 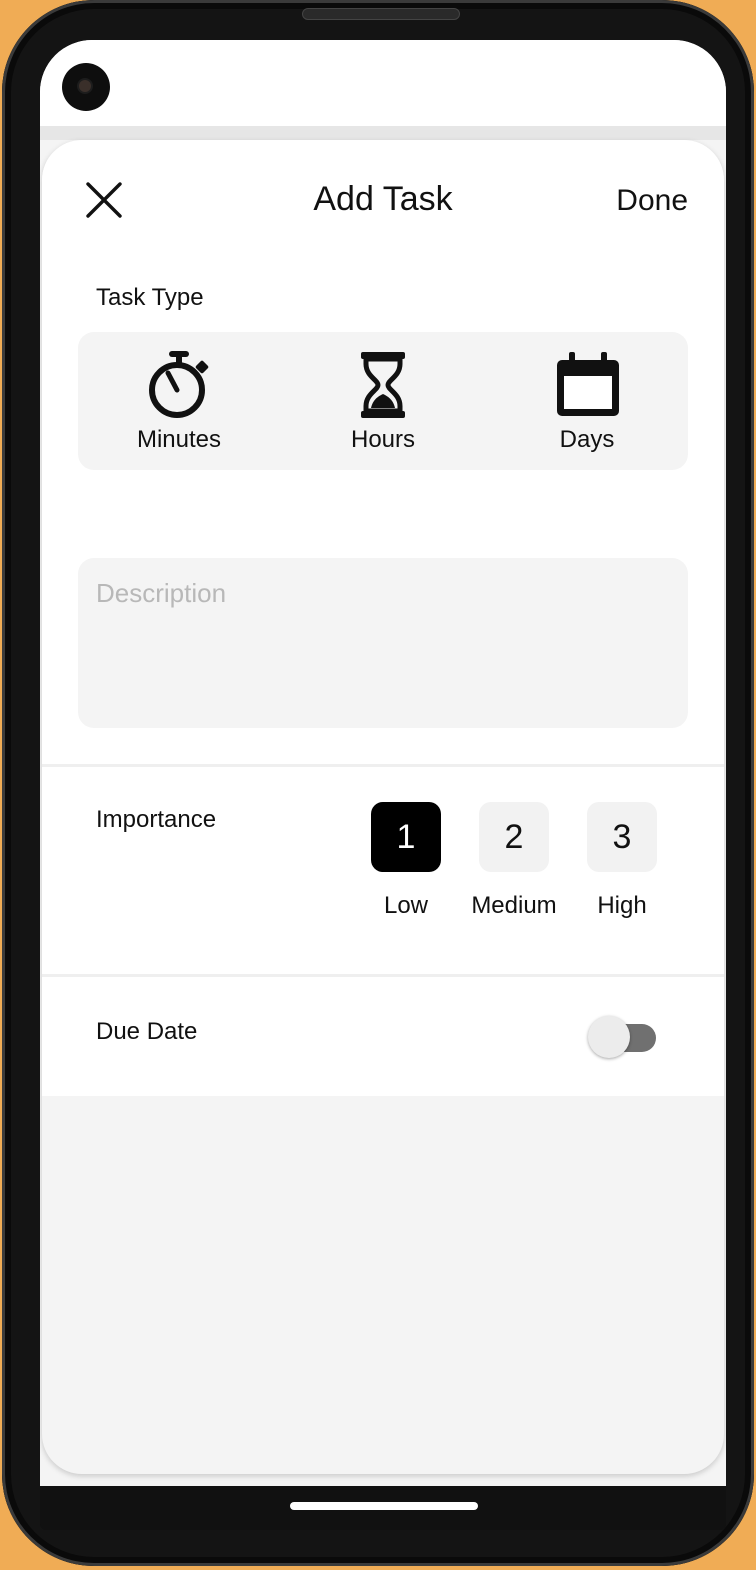 I want to click on done-button: Done, so click(x=652, y=201).